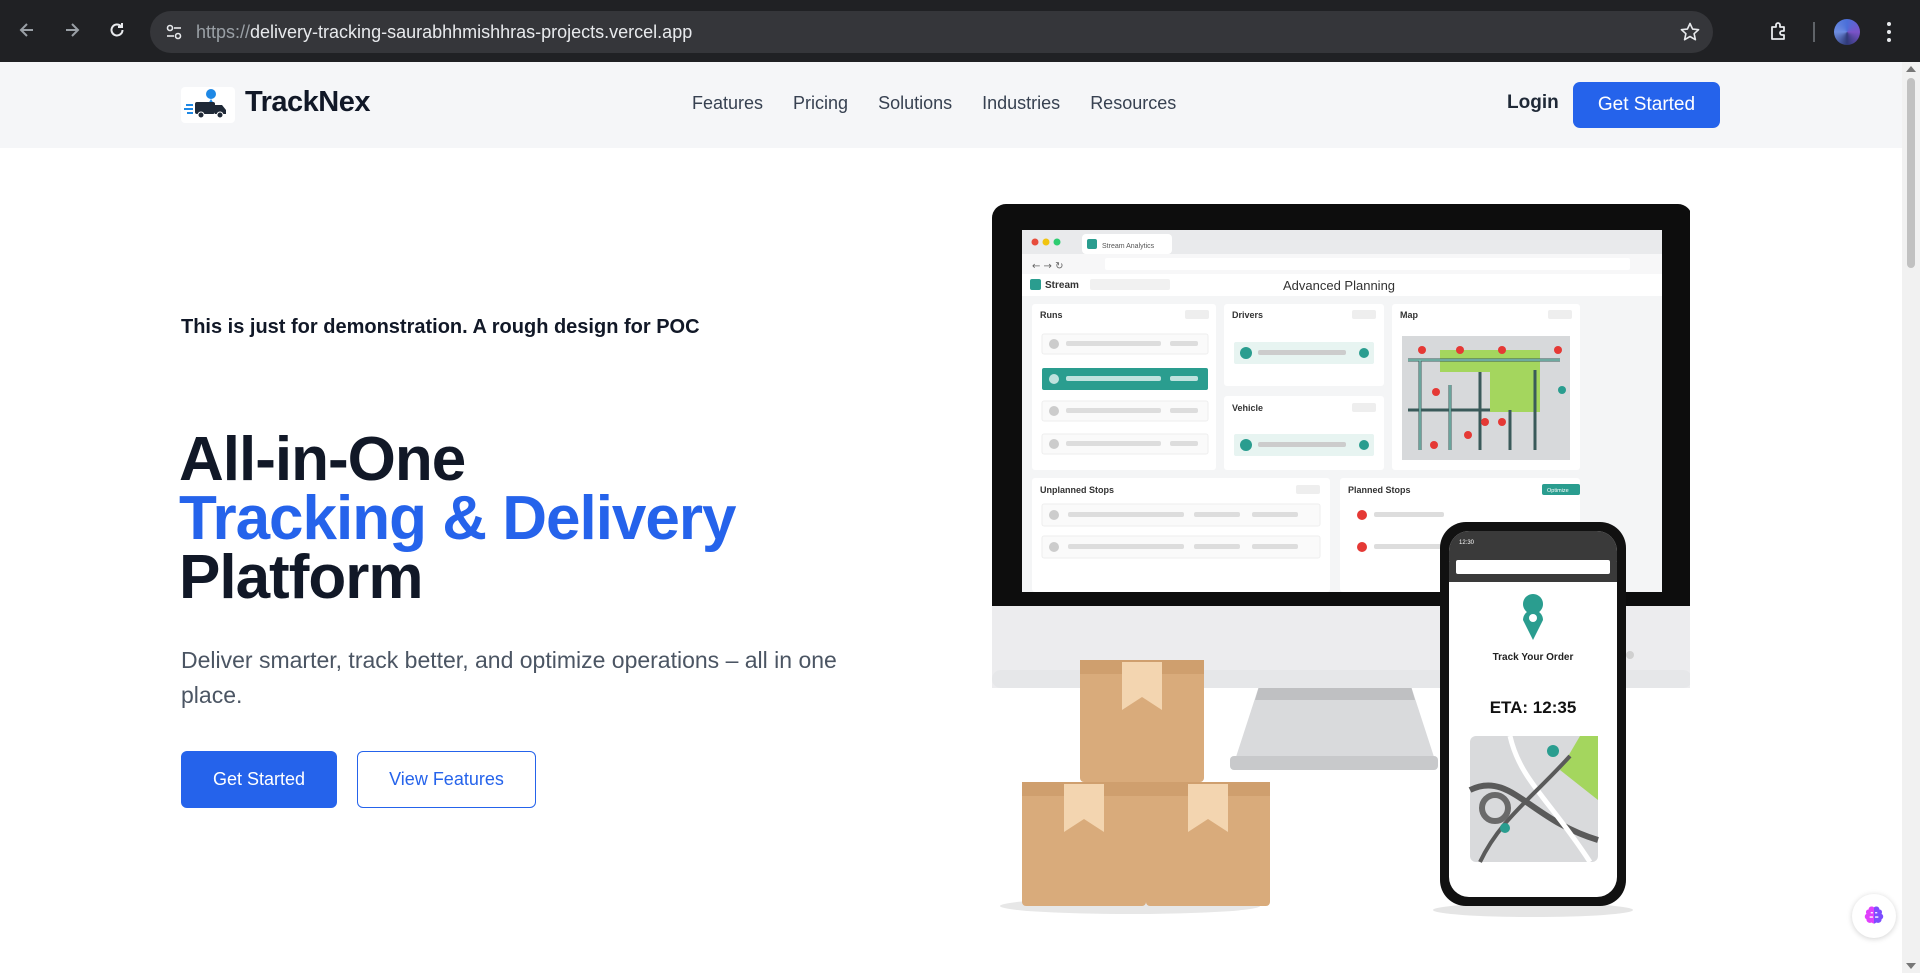  What do you see at coordinates (1779, 32) in the screenshot?
I see `extensions-icon` at bounding box center [1779, 32].